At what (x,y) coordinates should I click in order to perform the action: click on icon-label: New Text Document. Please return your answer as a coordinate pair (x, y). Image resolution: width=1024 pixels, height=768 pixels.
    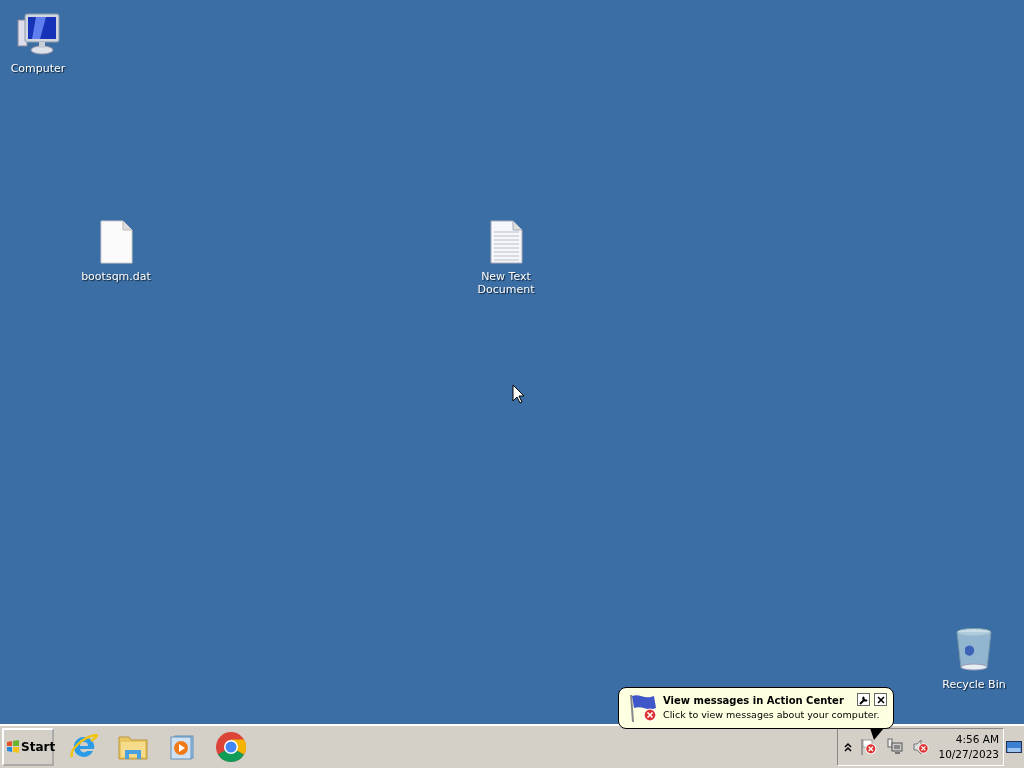
    Looking at the image, I should click on (506, 283).